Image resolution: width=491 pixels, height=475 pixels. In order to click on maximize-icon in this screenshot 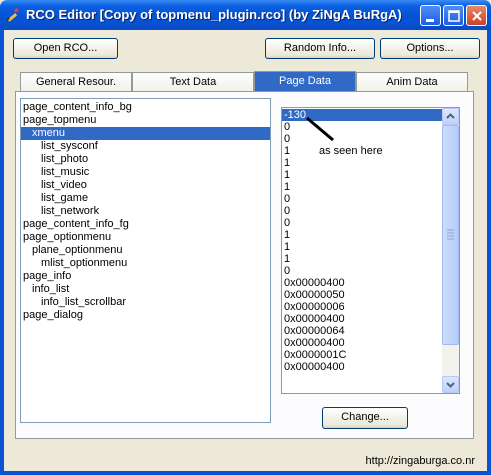, I will do `click(454, 16)`.